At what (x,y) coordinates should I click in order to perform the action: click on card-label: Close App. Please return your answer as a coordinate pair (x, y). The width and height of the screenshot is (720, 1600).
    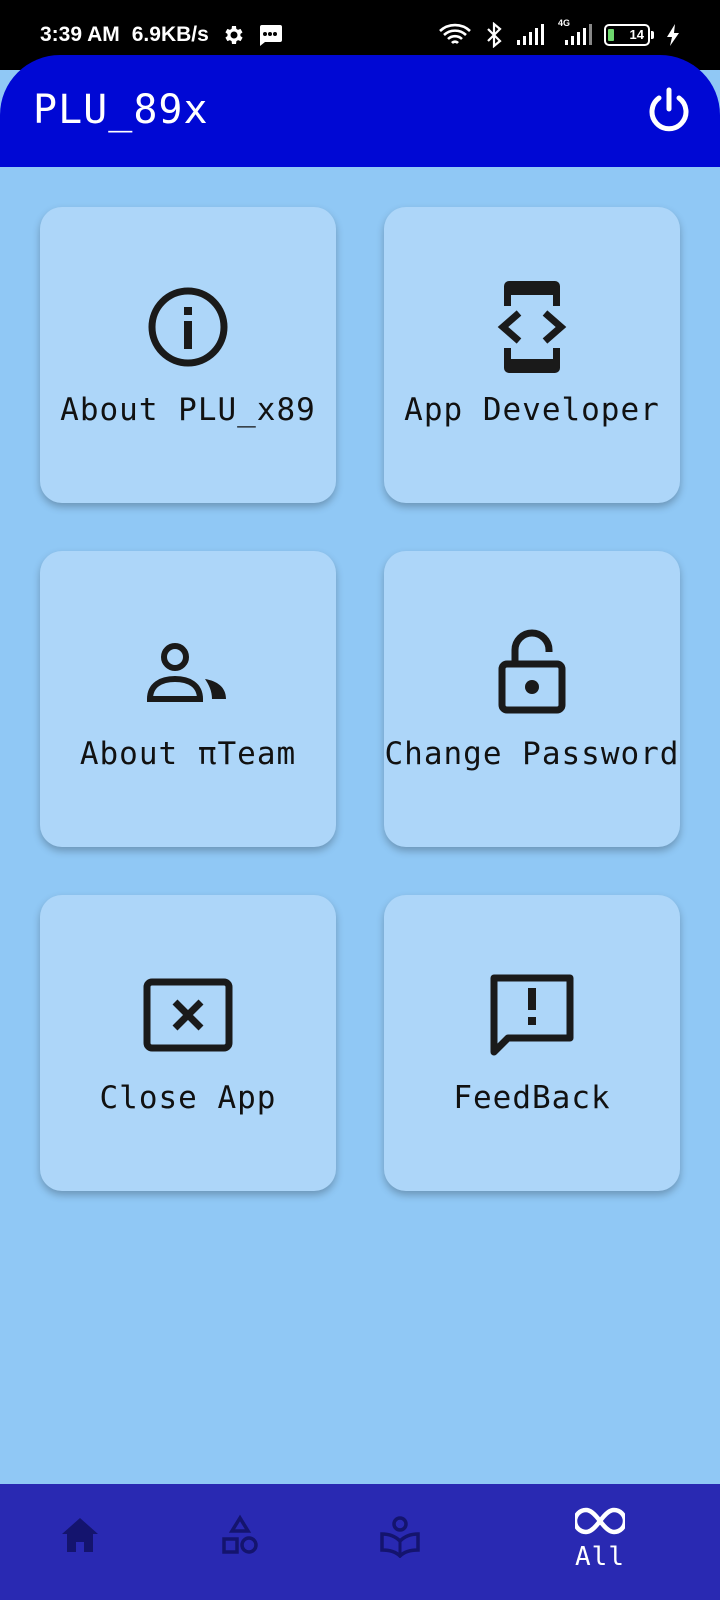
    Looking at the image, I should click on (188, 1098).